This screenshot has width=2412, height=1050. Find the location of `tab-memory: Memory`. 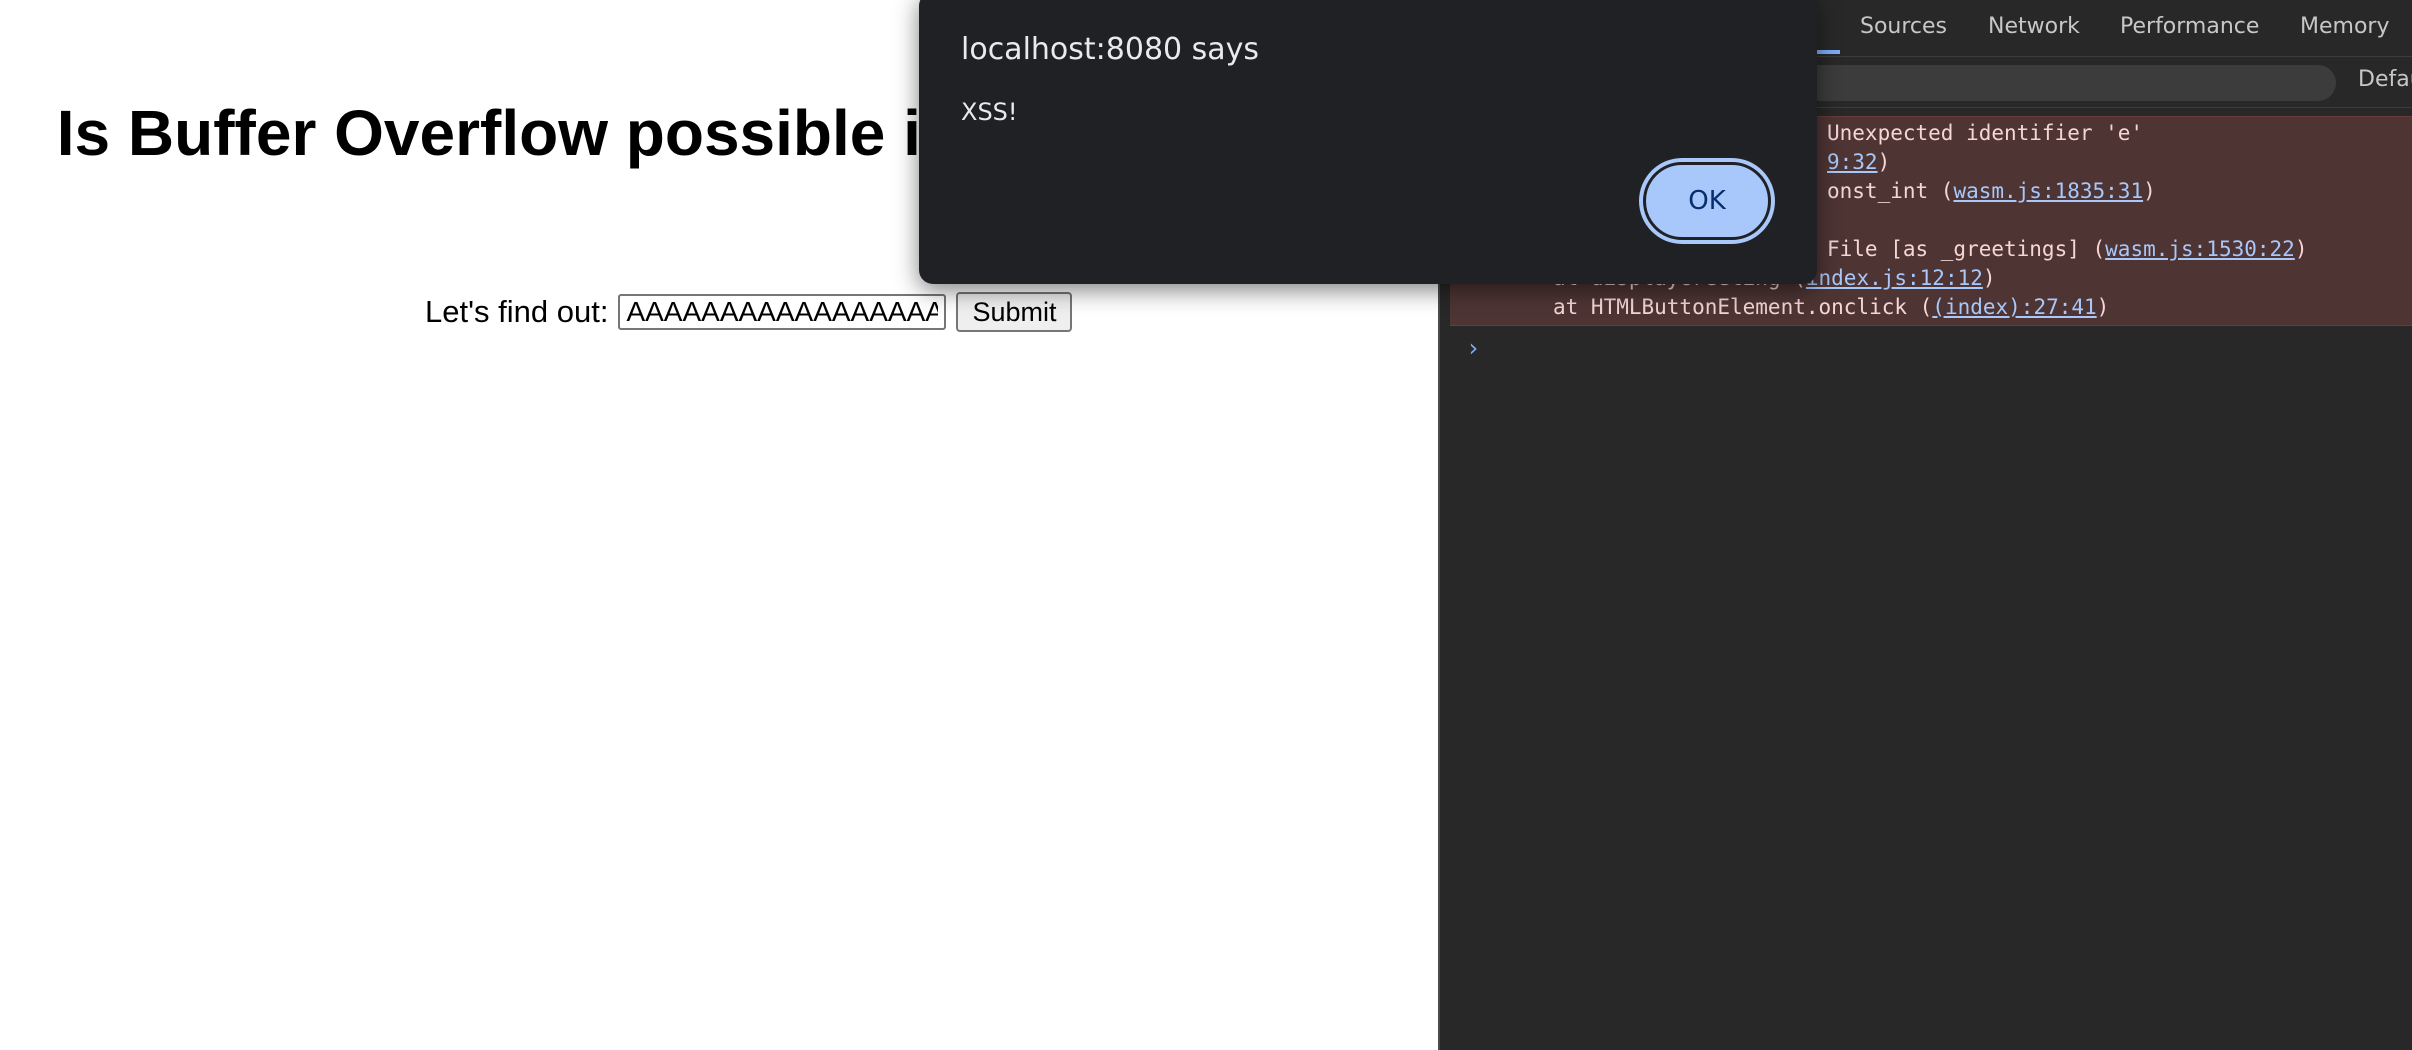

tab-memory: Memory is located at coordinates (2344, 26).